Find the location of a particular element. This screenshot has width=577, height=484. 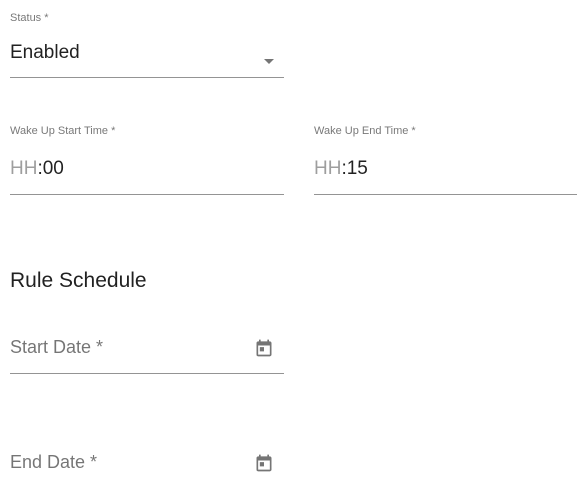

start-date-underline is located at coordinates (147, 373).